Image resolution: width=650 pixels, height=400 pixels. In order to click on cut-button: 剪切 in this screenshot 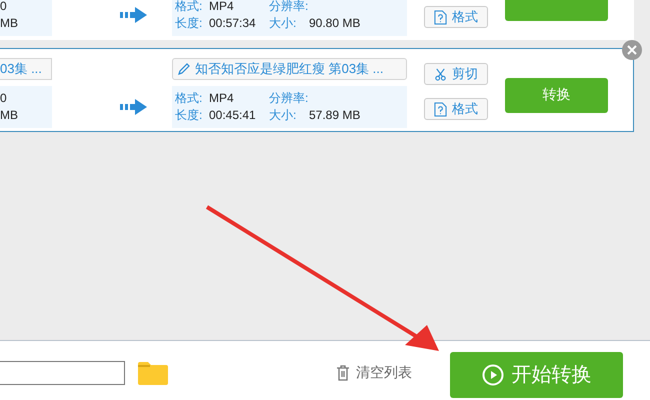, I will do `click(456, 74)`.